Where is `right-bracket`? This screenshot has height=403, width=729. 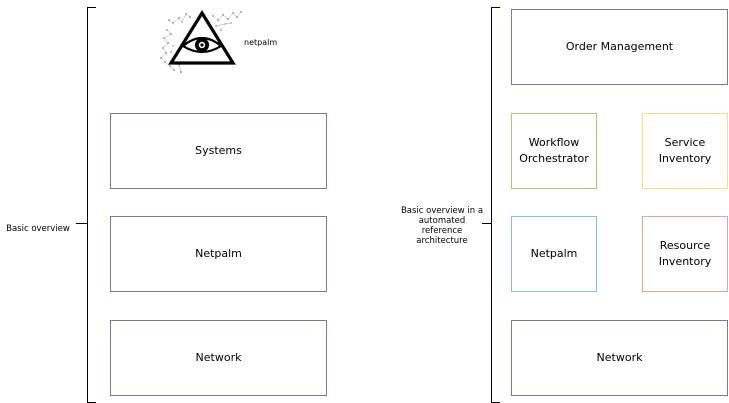 right-bracket is located at coordinates (495, 205).